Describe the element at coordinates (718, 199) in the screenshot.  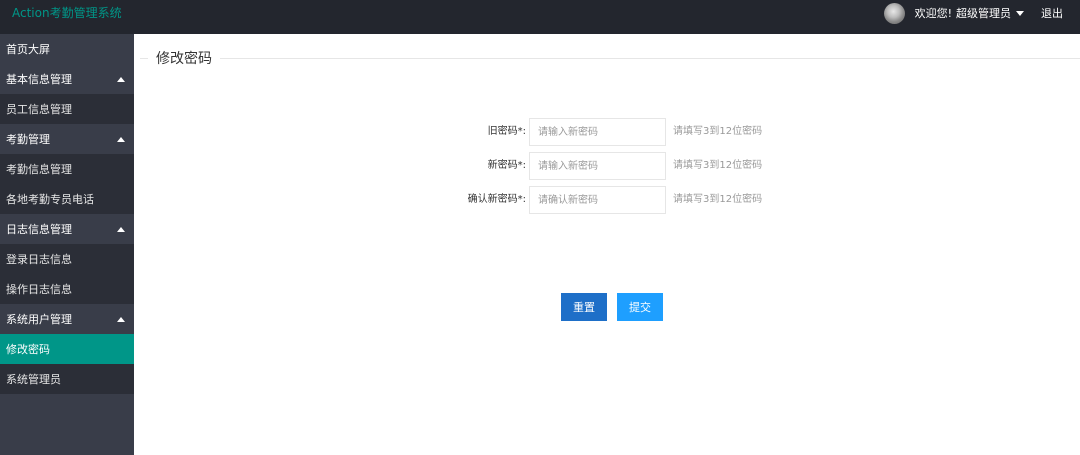
I see `confirm-password-tip: 请填写3到12位密码` at that location.